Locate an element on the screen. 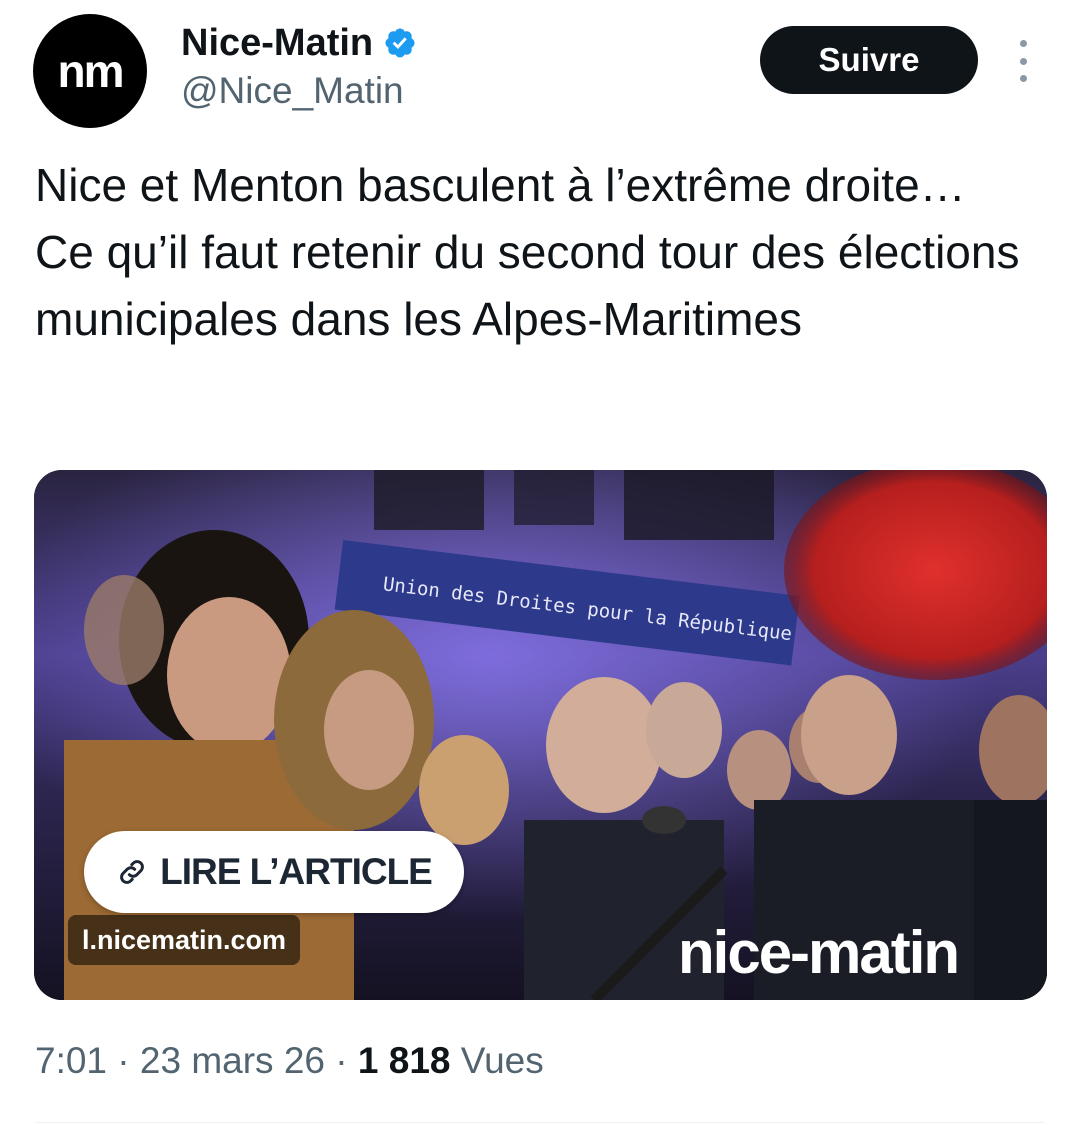  tweet-time: 7:01 is located at coordinates (71, 1060).